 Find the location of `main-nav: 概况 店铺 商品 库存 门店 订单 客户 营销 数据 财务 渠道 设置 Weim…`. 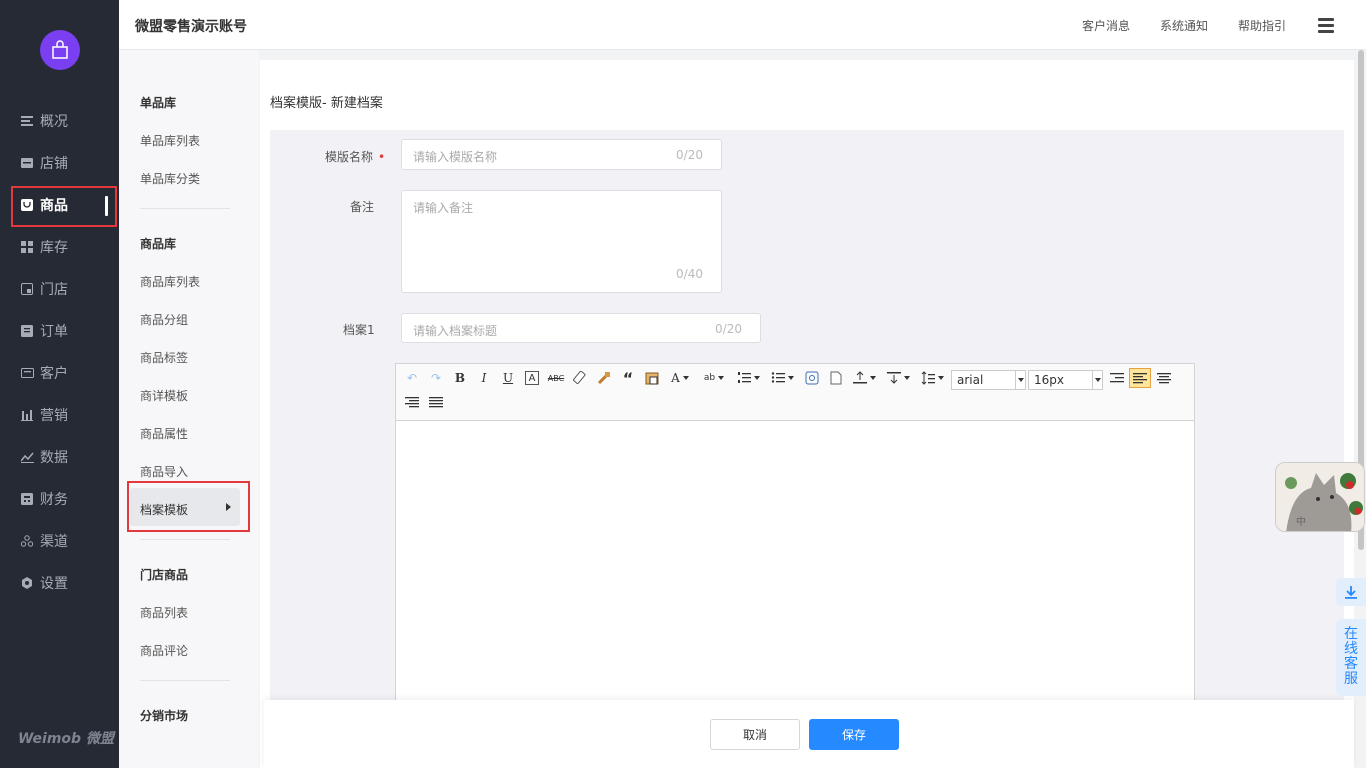

main-nav: 概况 店铺 商品 库存 门店 订单 客户 营销 数据 财务 渠道 设置 Weim… is located at coordinates (59, 384).